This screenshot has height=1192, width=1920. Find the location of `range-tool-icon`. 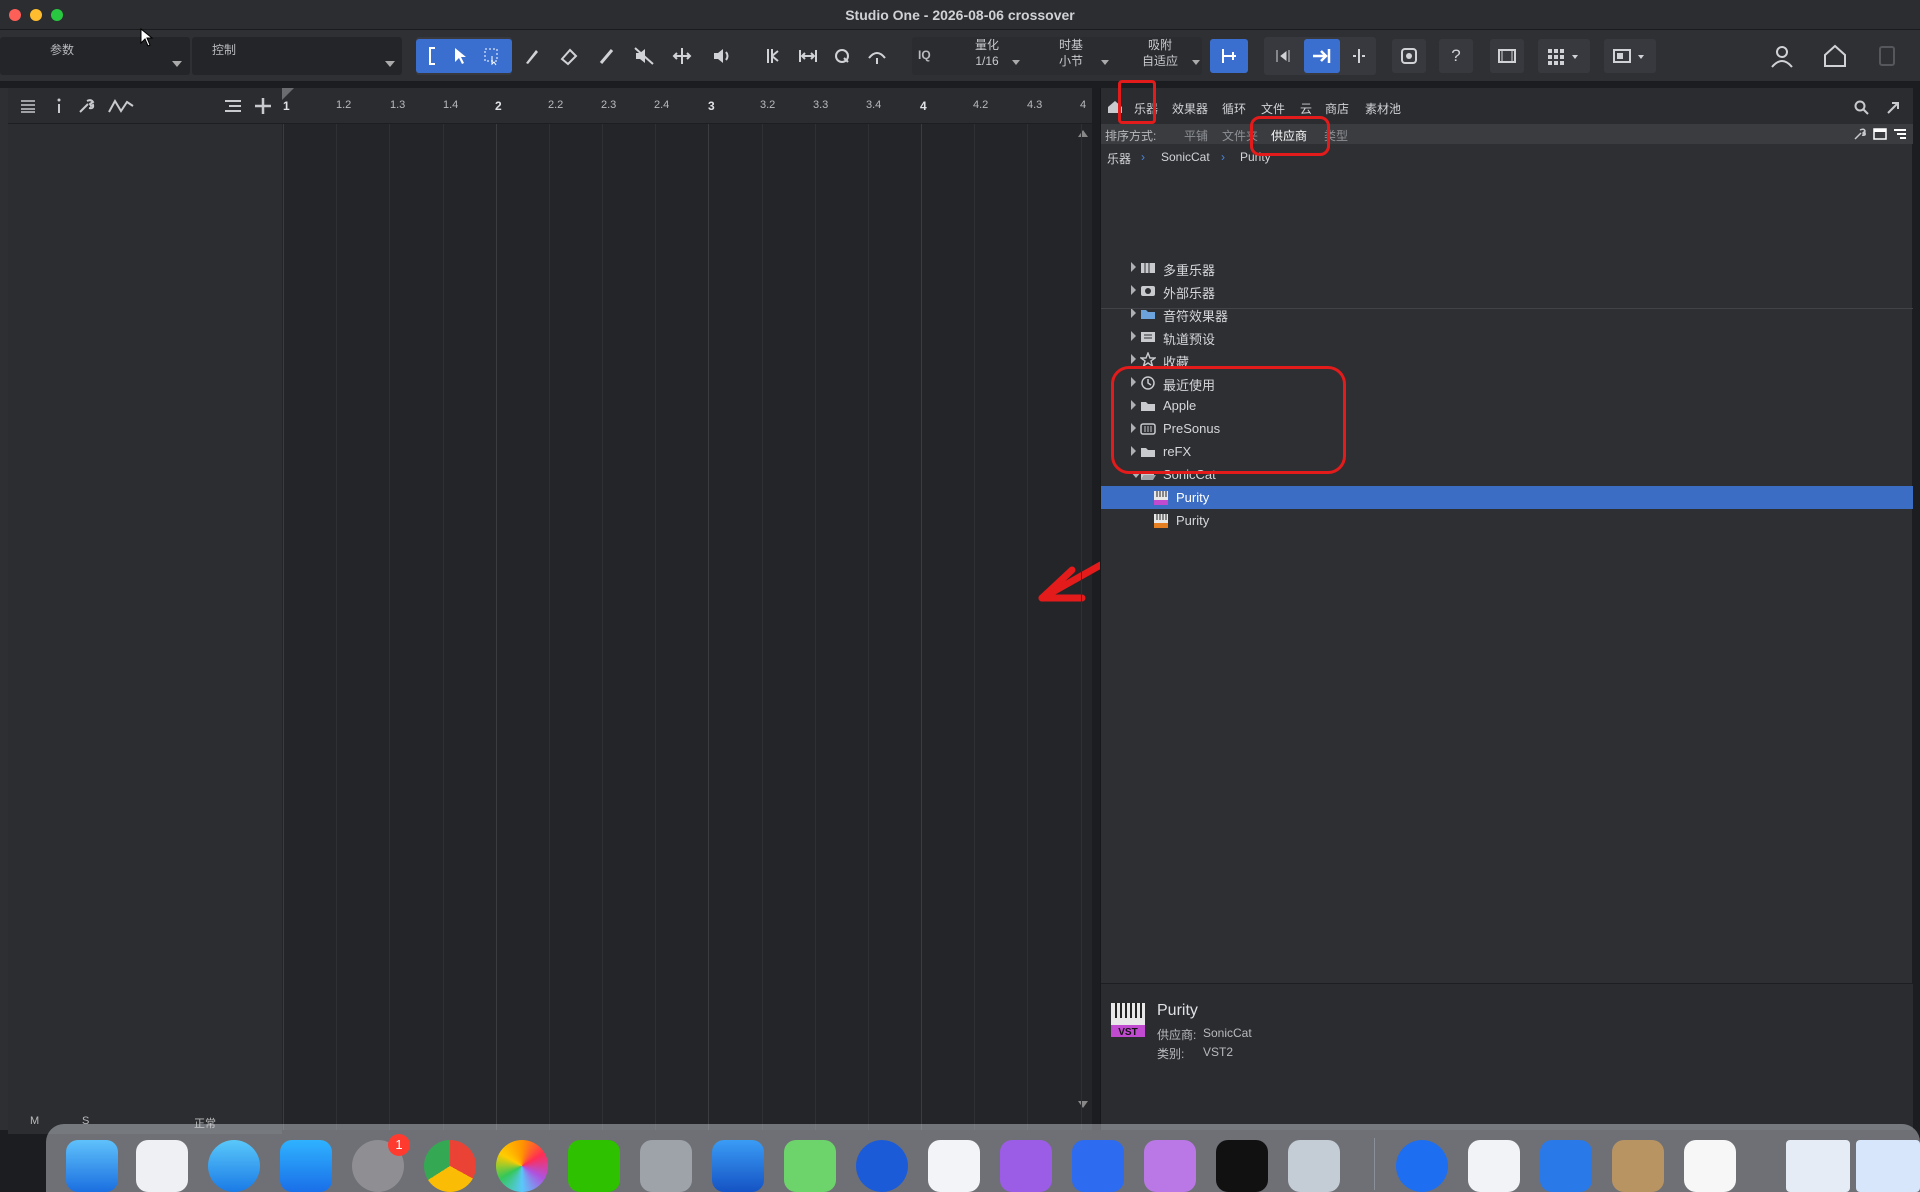

range-tool-icon is located at coordinates (492, 56).